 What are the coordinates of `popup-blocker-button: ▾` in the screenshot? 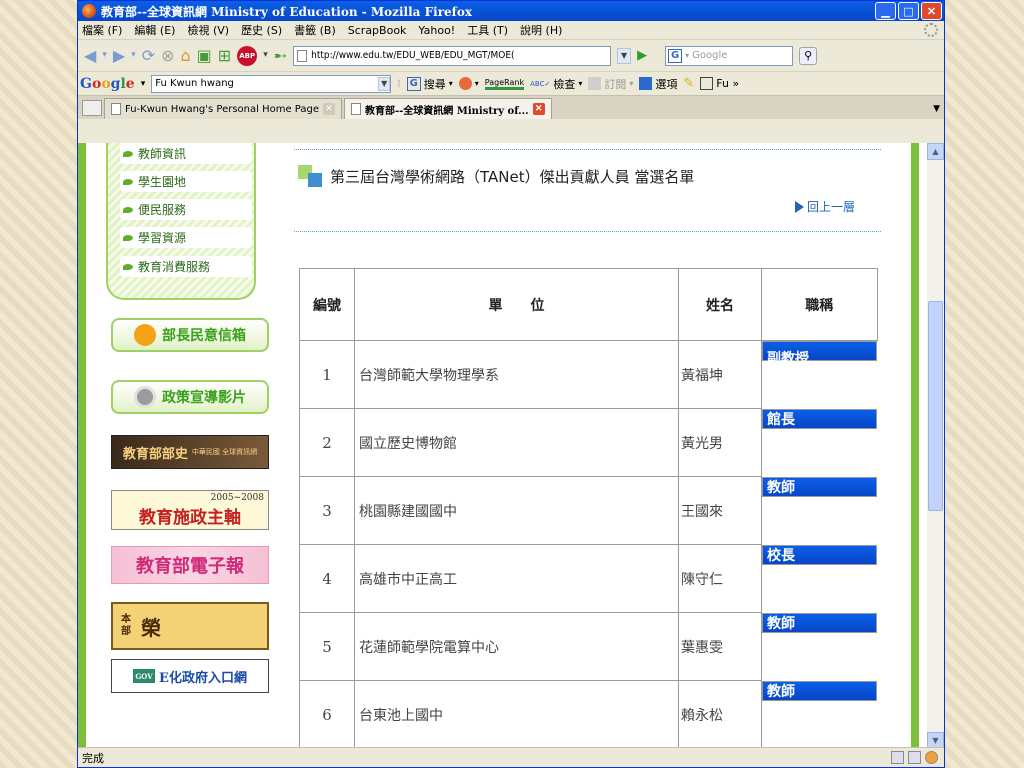 It's located at (468, 83).